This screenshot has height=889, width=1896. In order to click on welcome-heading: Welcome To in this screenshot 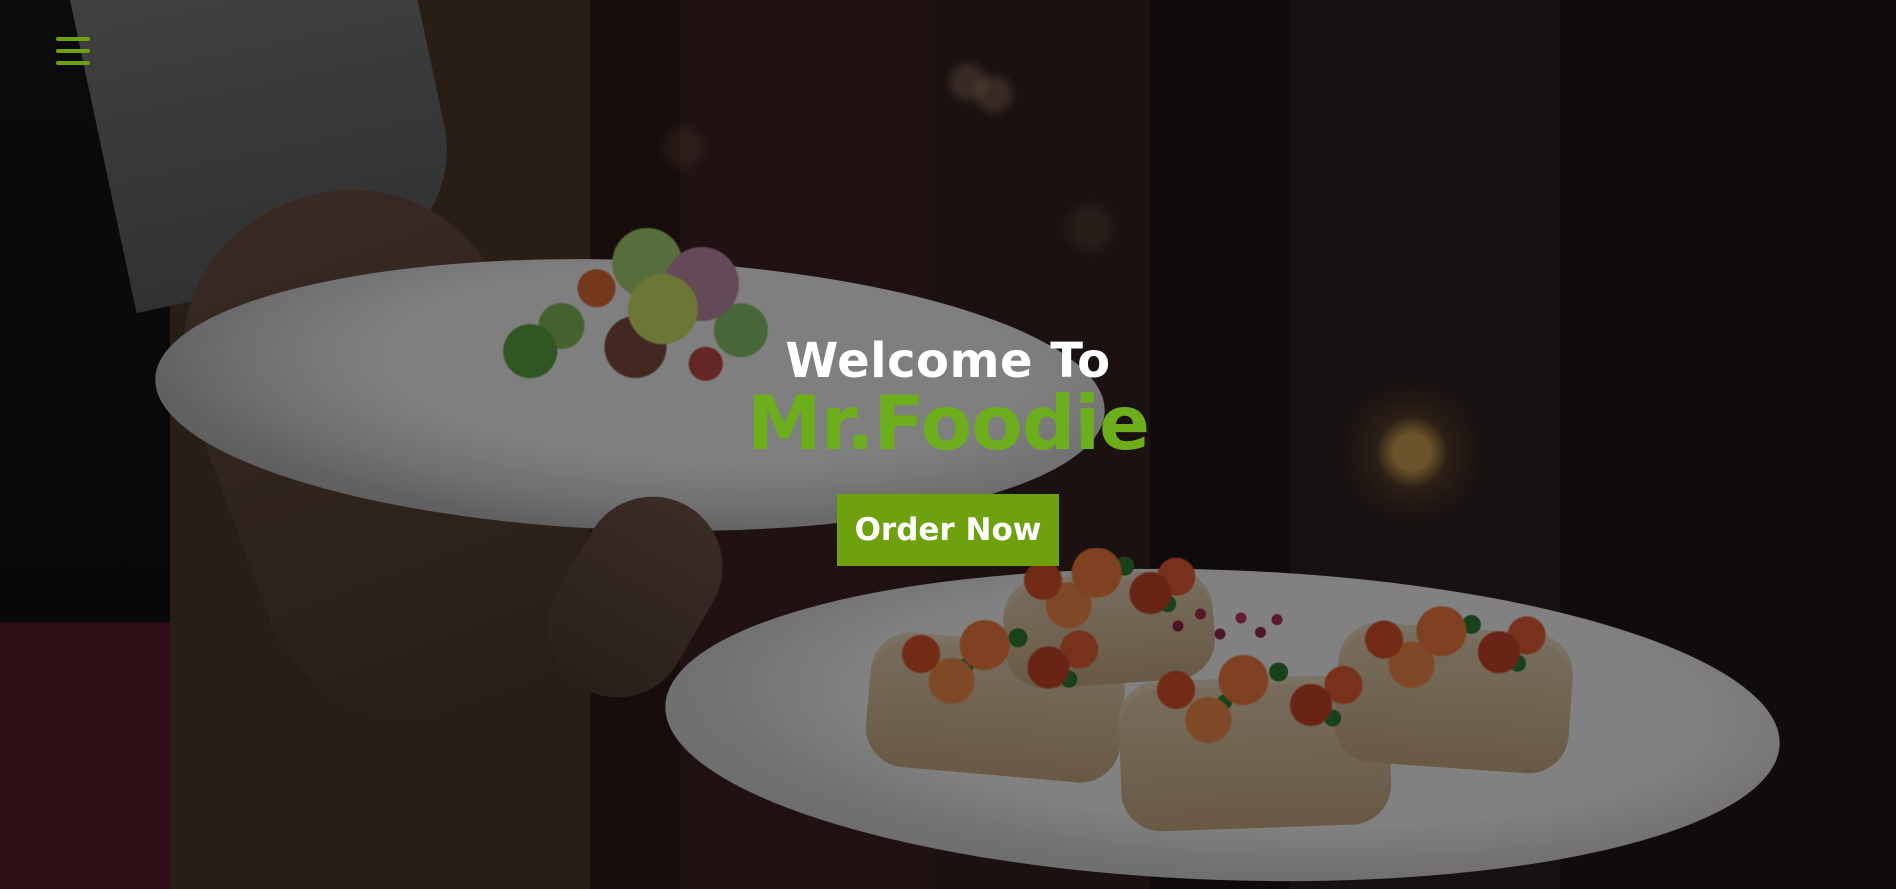, I will do `click(948, 361)`.